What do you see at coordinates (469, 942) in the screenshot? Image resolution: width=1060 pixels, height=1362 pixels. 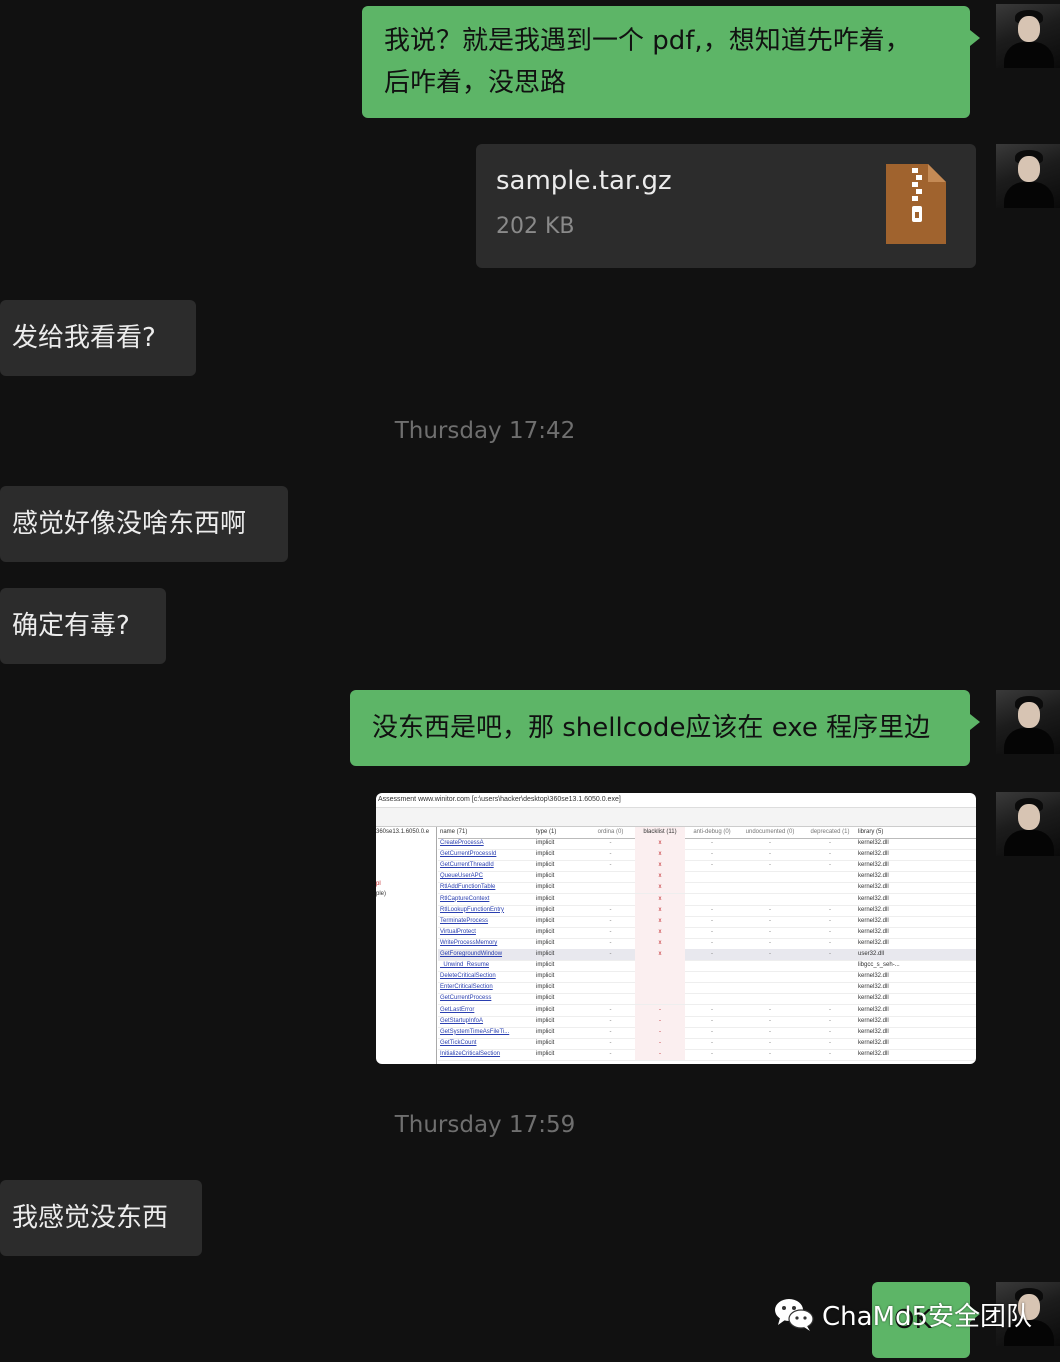 I see `cell-name: WriteProcessMemory` at bounding box center [469, 942].